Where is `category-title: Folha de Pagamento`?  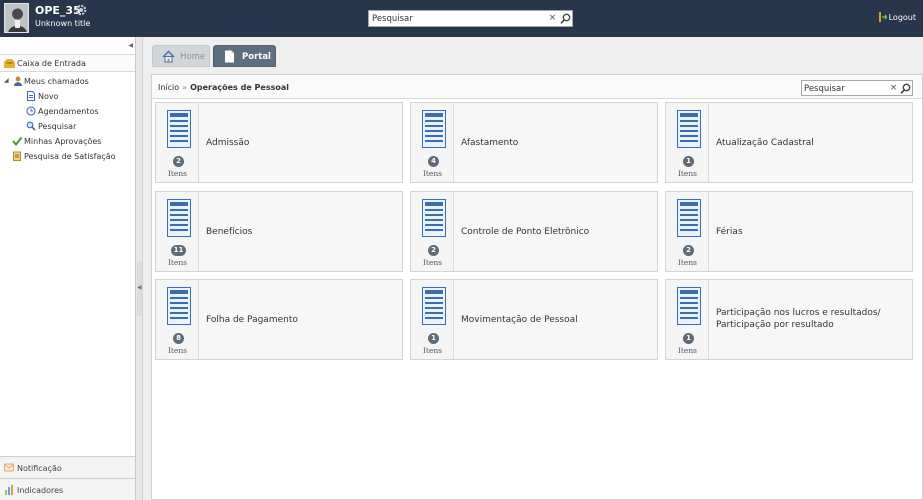
category-title: Folha de Pagamento is located at coordinates (252, 320).